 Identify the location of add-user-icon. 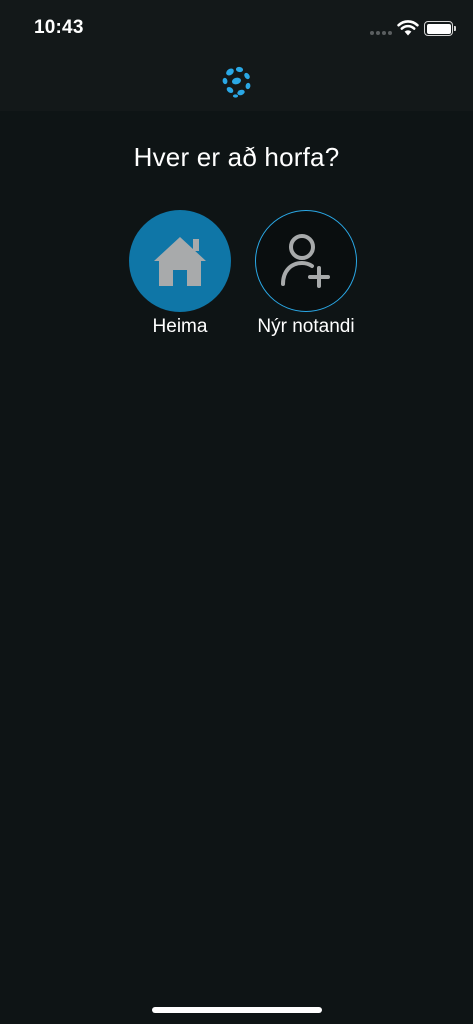
(305, 261).